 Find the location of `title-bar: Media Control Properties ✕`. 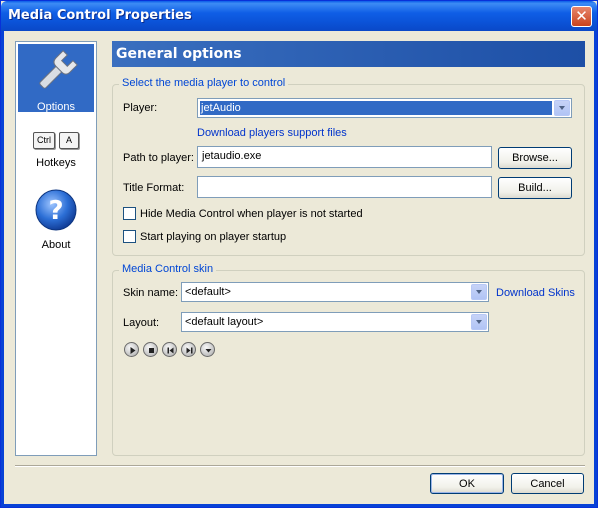

title-bar: Media Control Properties ✕ is located at coordinates (299, 16).